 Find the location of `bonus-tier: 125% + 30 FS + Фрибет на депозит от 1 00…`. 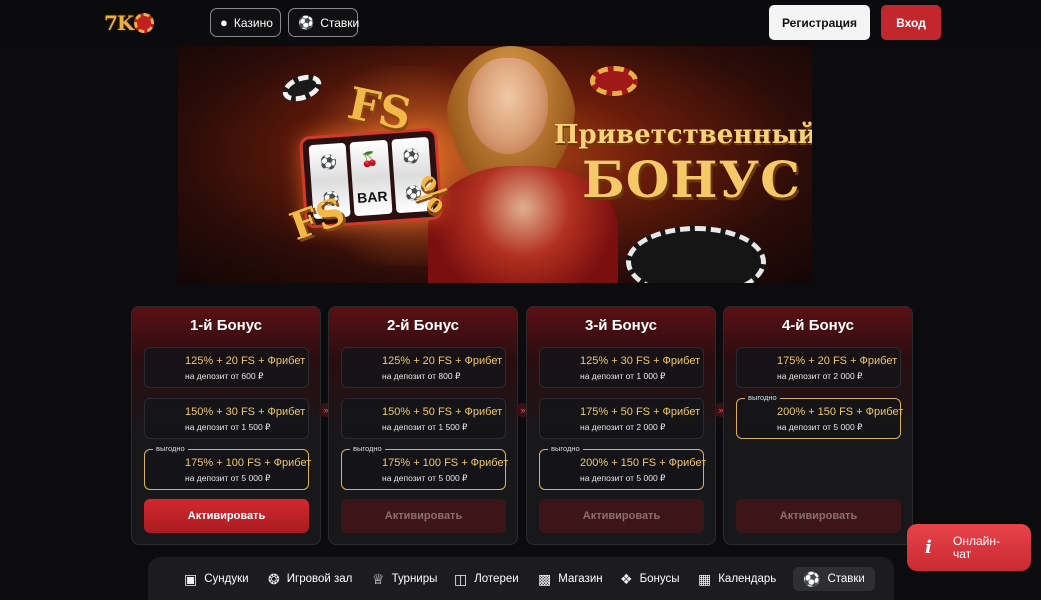

bonus-tier: 125% + 30 FS + Фрибет на депозит от 1 00… is located at coordinates (621, 367).